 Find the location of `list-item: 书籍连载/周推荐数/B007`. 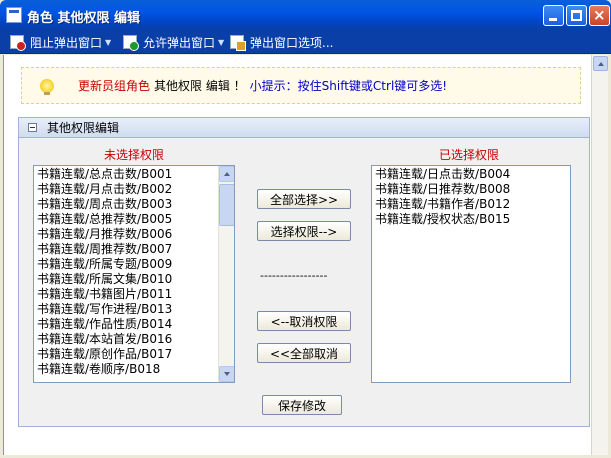

list-item: 书籍连载/周推荐数/B007 is located at coordinates (104, 249).